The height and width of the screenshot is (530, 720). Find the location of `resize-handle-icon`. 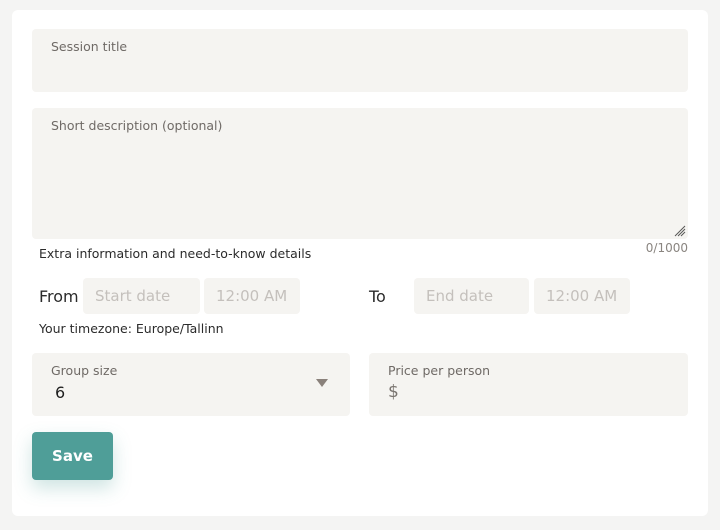

resize-handle-icon is located at coordinates (680, 231).